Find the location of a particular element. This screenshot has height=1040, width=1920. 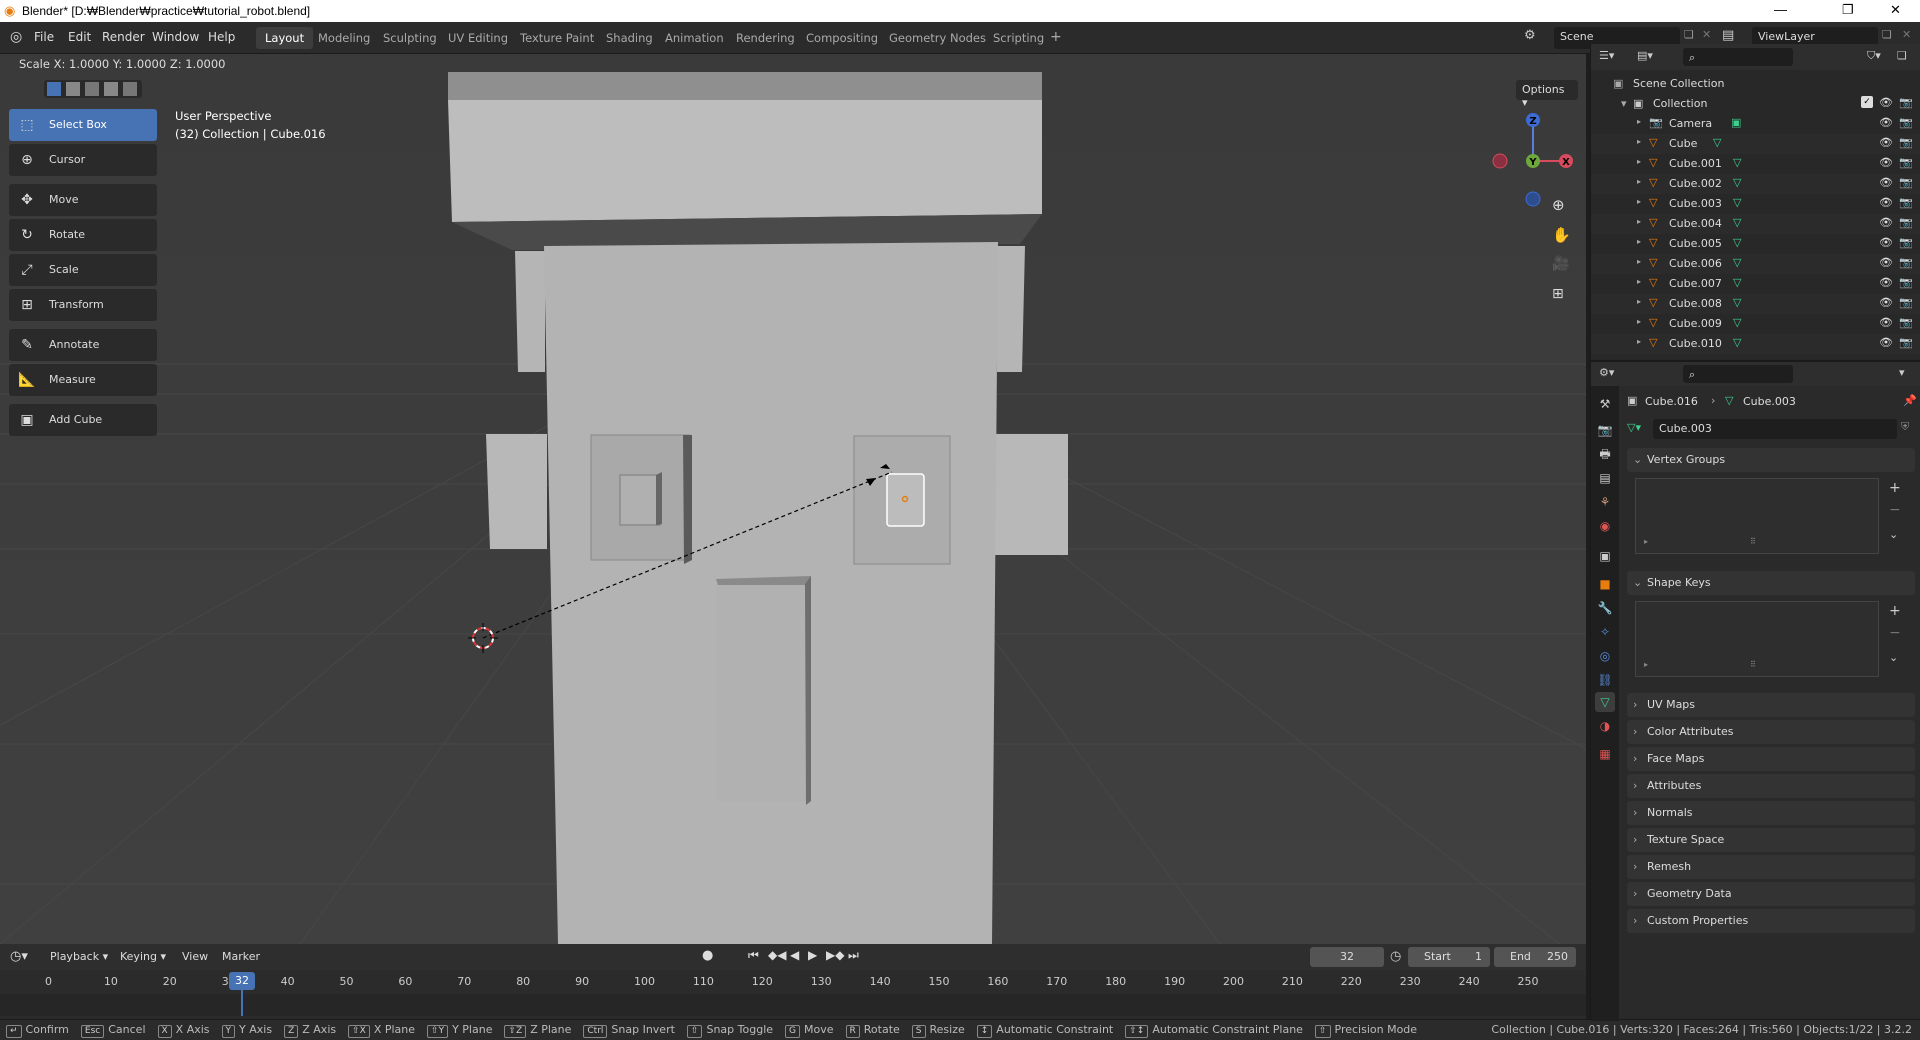

outliner-item: ▸ ▽ Cube.003 ▽ 👁 📷 is located at coordinates (1755, 204).